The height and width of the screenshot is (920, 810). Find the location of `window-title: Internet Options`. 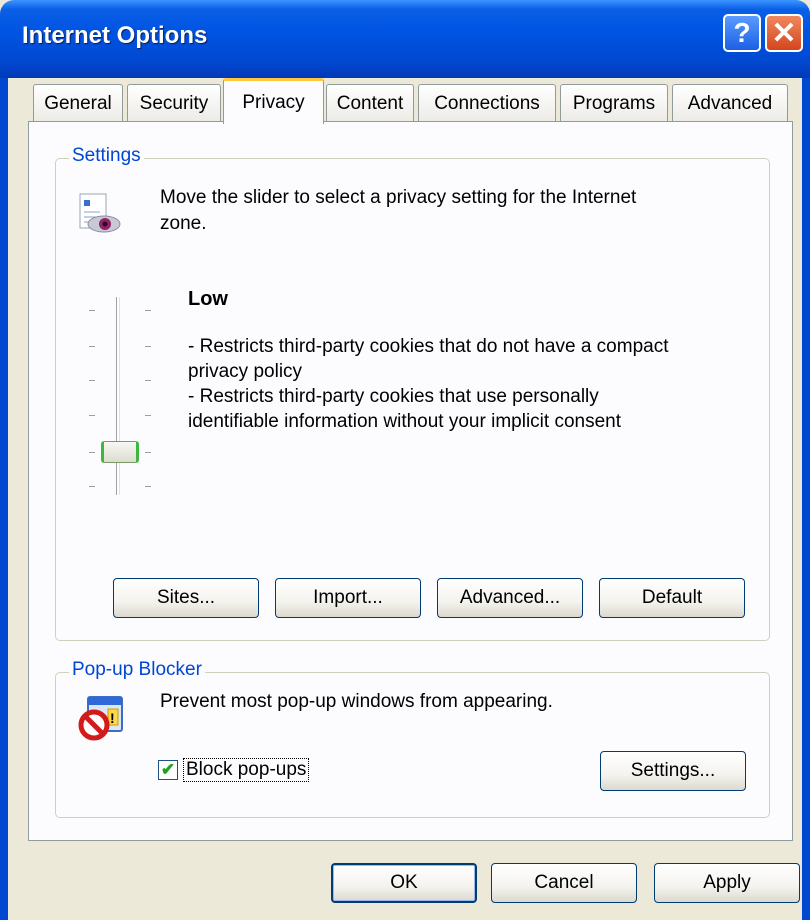

window-title: Internet Options is located at coordinates (115, 35).